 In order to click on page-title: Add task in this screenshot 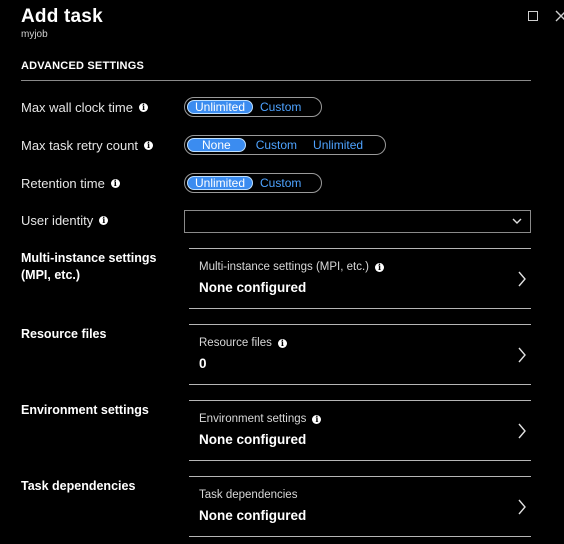, I will do `click(62, 16)`.